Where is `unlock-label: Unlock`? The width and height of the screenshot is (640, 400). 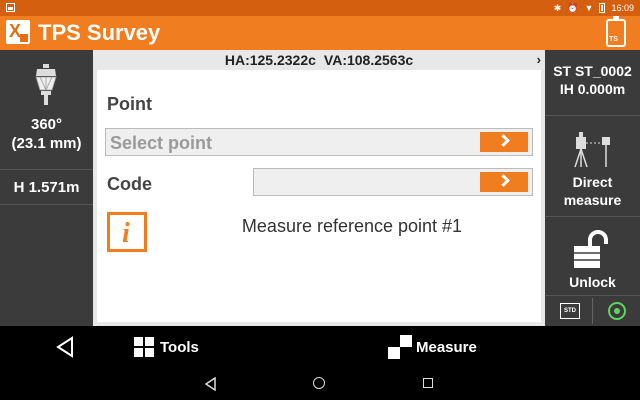 unlock-label: Unlock is located at coordinates (592, 282).